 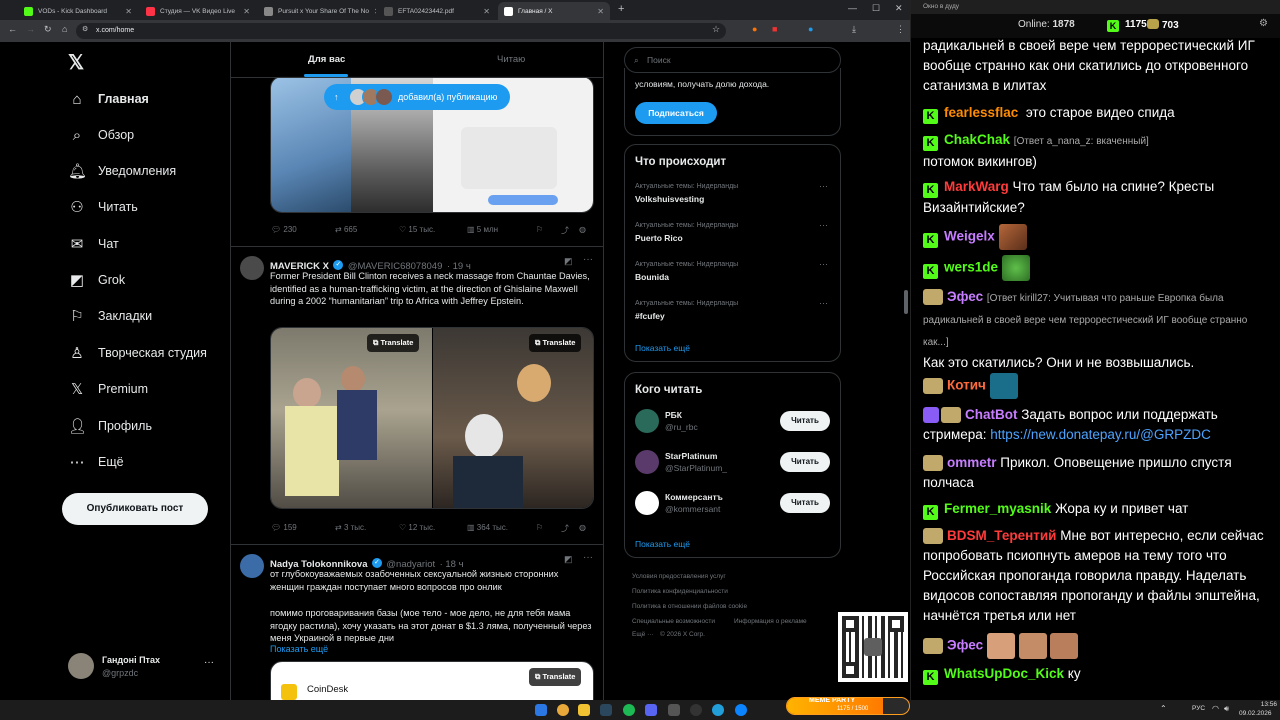 What do you see at coordinates (110, 316) in the screenshot?
I see `nav-item-6: ⚐ Закладки` at bounding box center [110, 316].